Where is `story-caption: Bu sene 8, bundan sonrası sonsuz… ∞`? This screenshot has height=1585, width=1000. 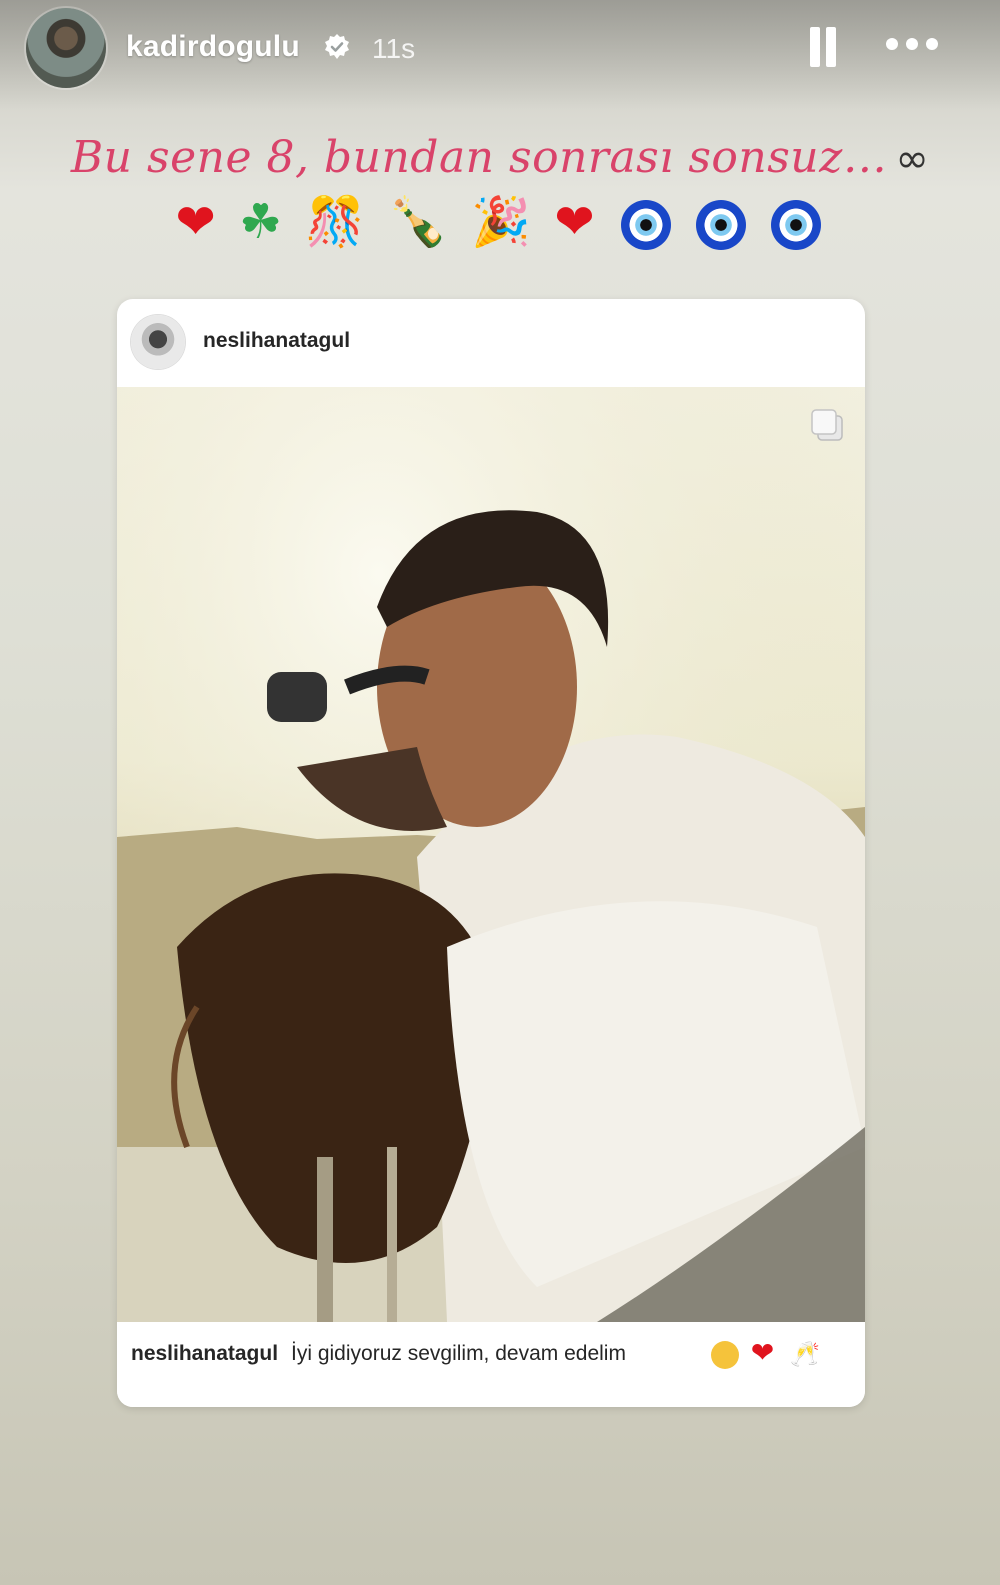
story-caption: Bu sene 8, bundan sonrası sonsuz… ∞ is located at coordinates (500, 157).